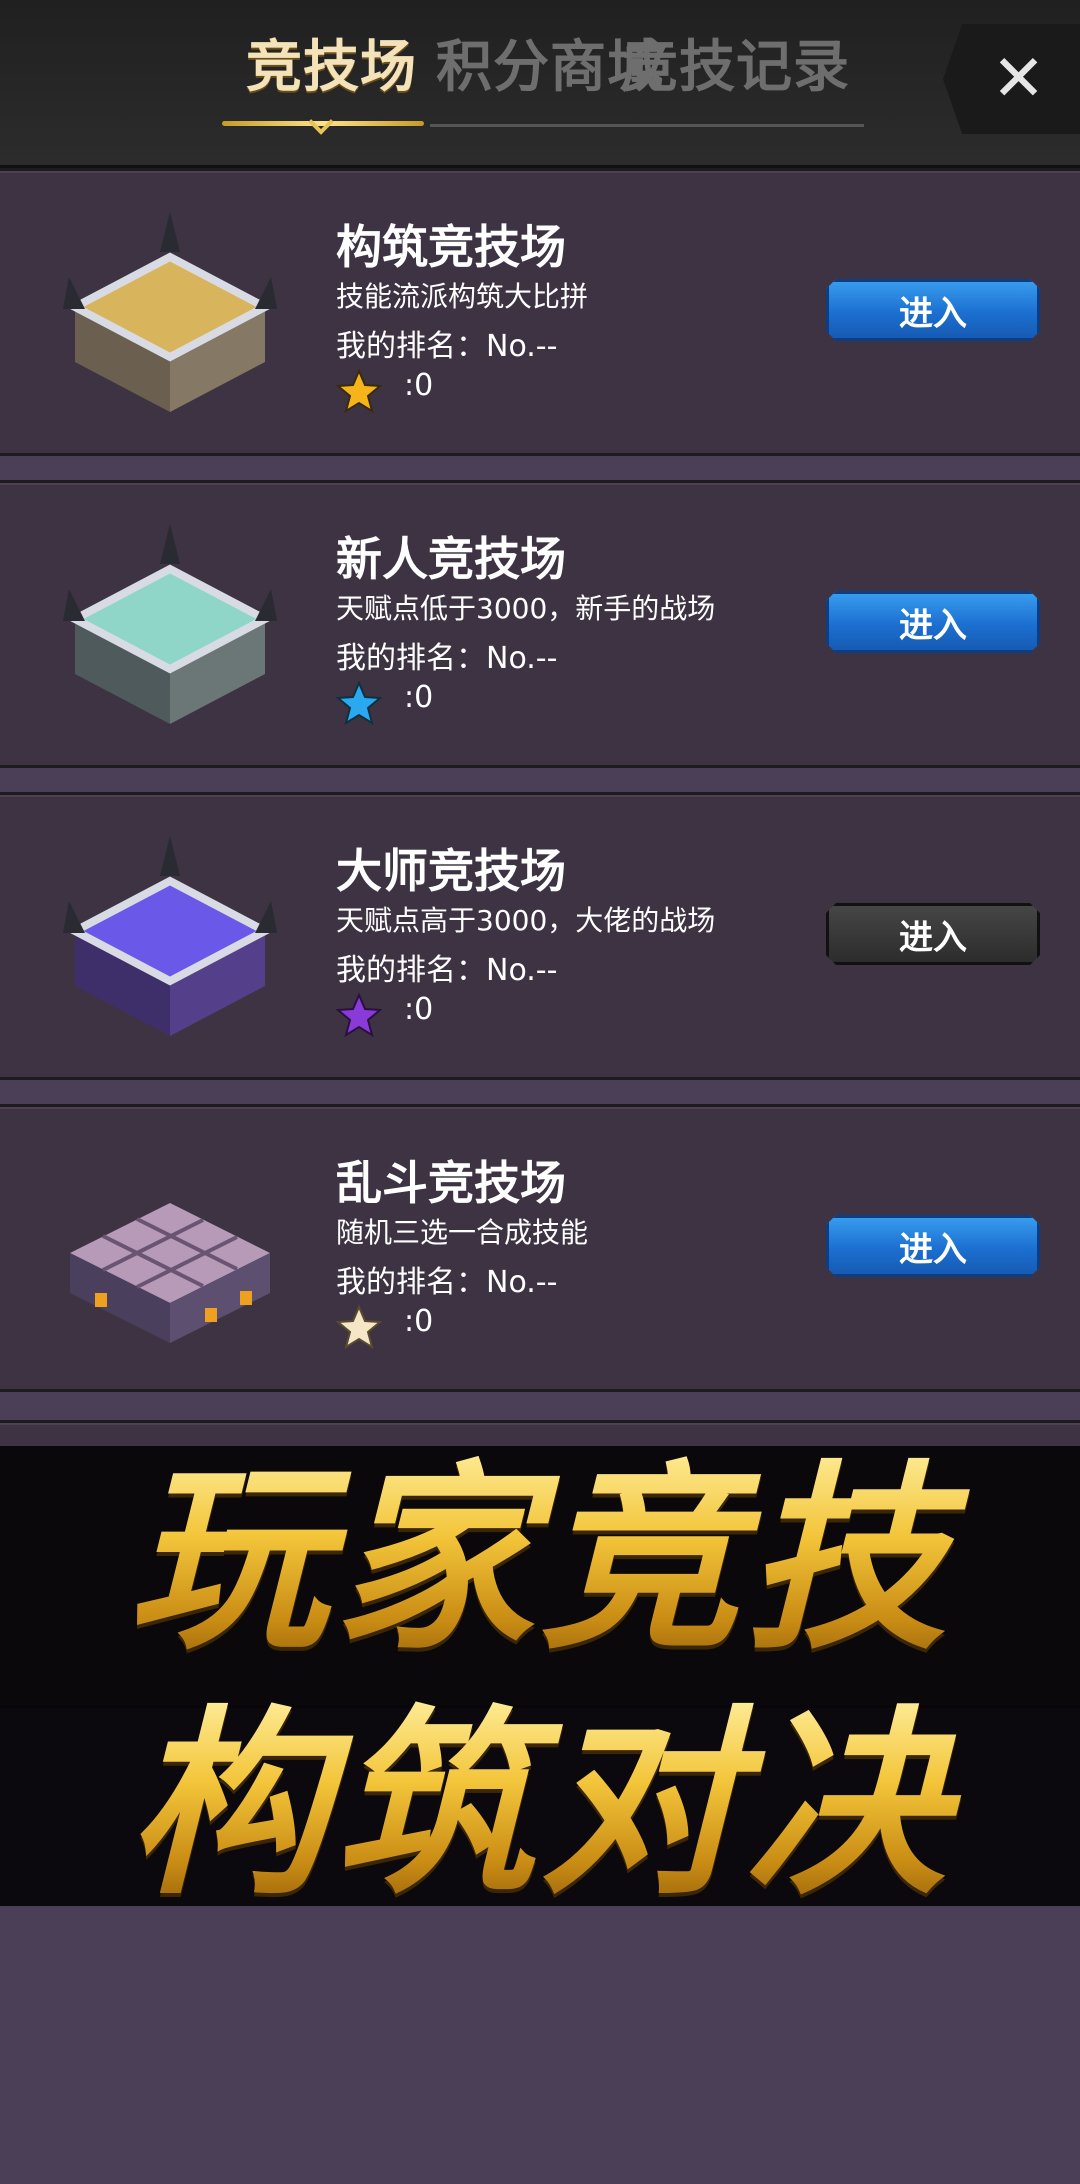 The width and height of the screenshot is (1080, 2184). Describe the element at coordinates (933, 1246) in the screenshot. I see `enter-brawl-arena-button: 进入` at that location.